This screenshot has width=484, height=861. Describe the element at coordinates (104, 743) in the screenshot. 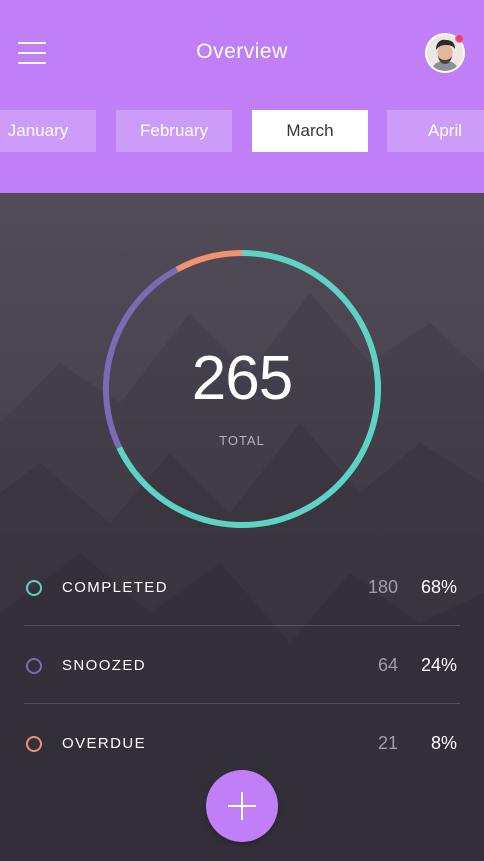

I see `legend-label: OVERDUE` at that location.